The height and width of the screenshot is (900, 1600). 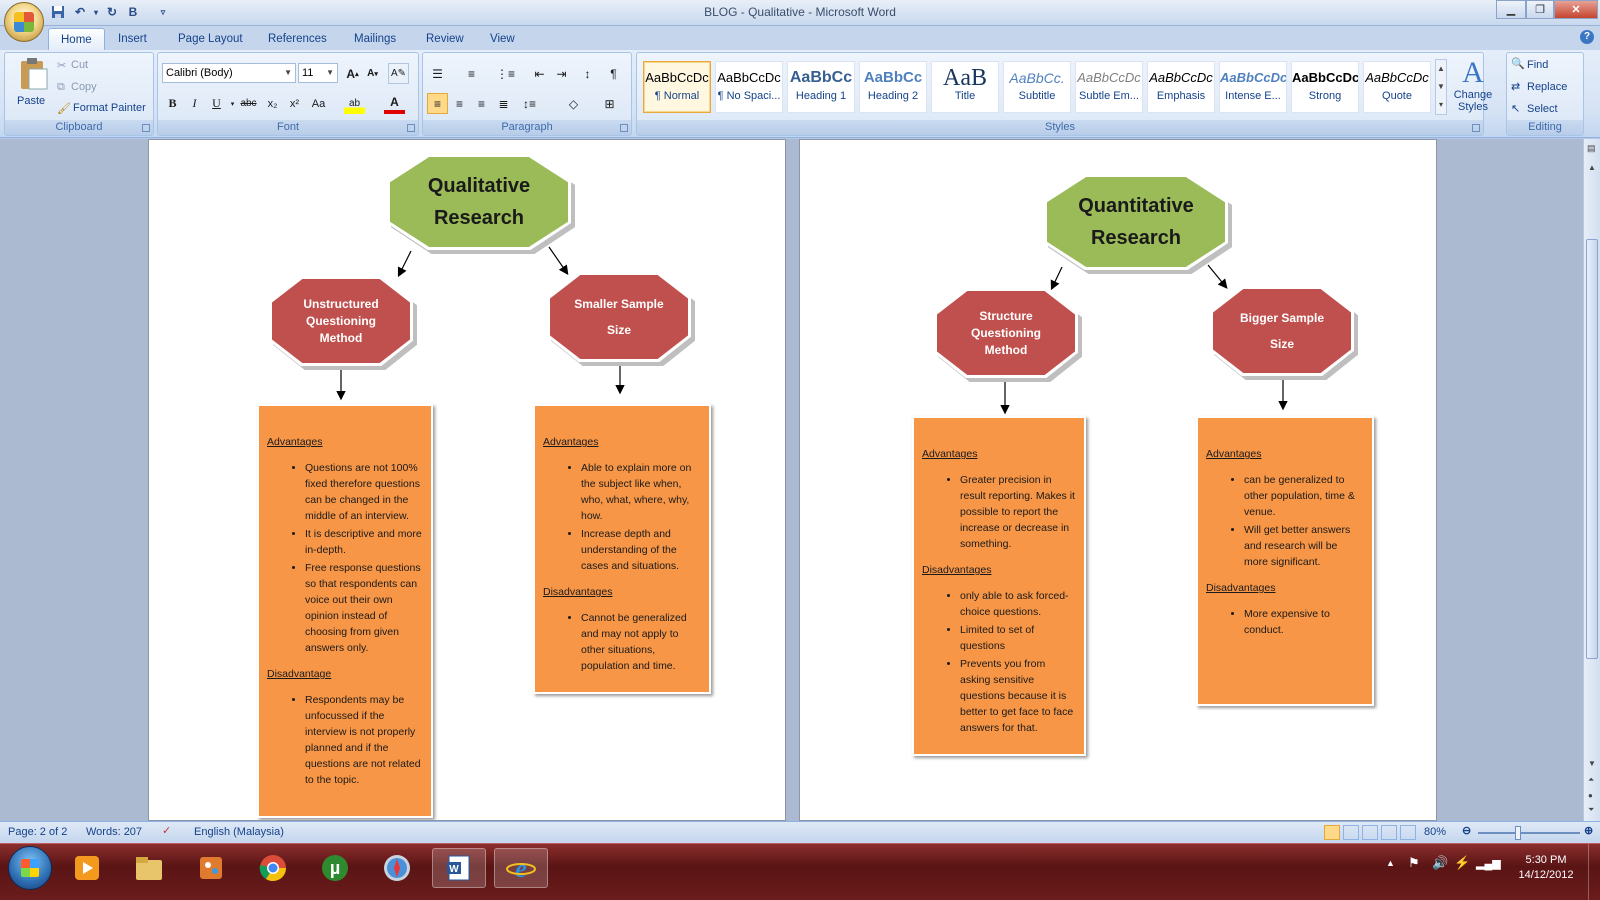 What do you see at coordinates (1037, 87) in the screenshot?
I see `style-subtitle: AaBbCc. Subtitle` at bounding box center [1037, 87].